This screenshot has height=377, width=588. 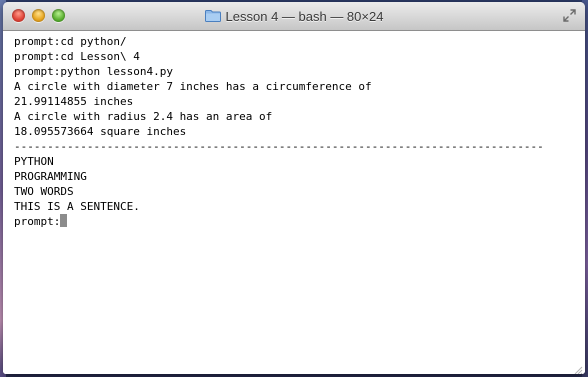 I want to click on terminal-line: A circle with radius 2.4 has an area of, so click(x=143, y=116).